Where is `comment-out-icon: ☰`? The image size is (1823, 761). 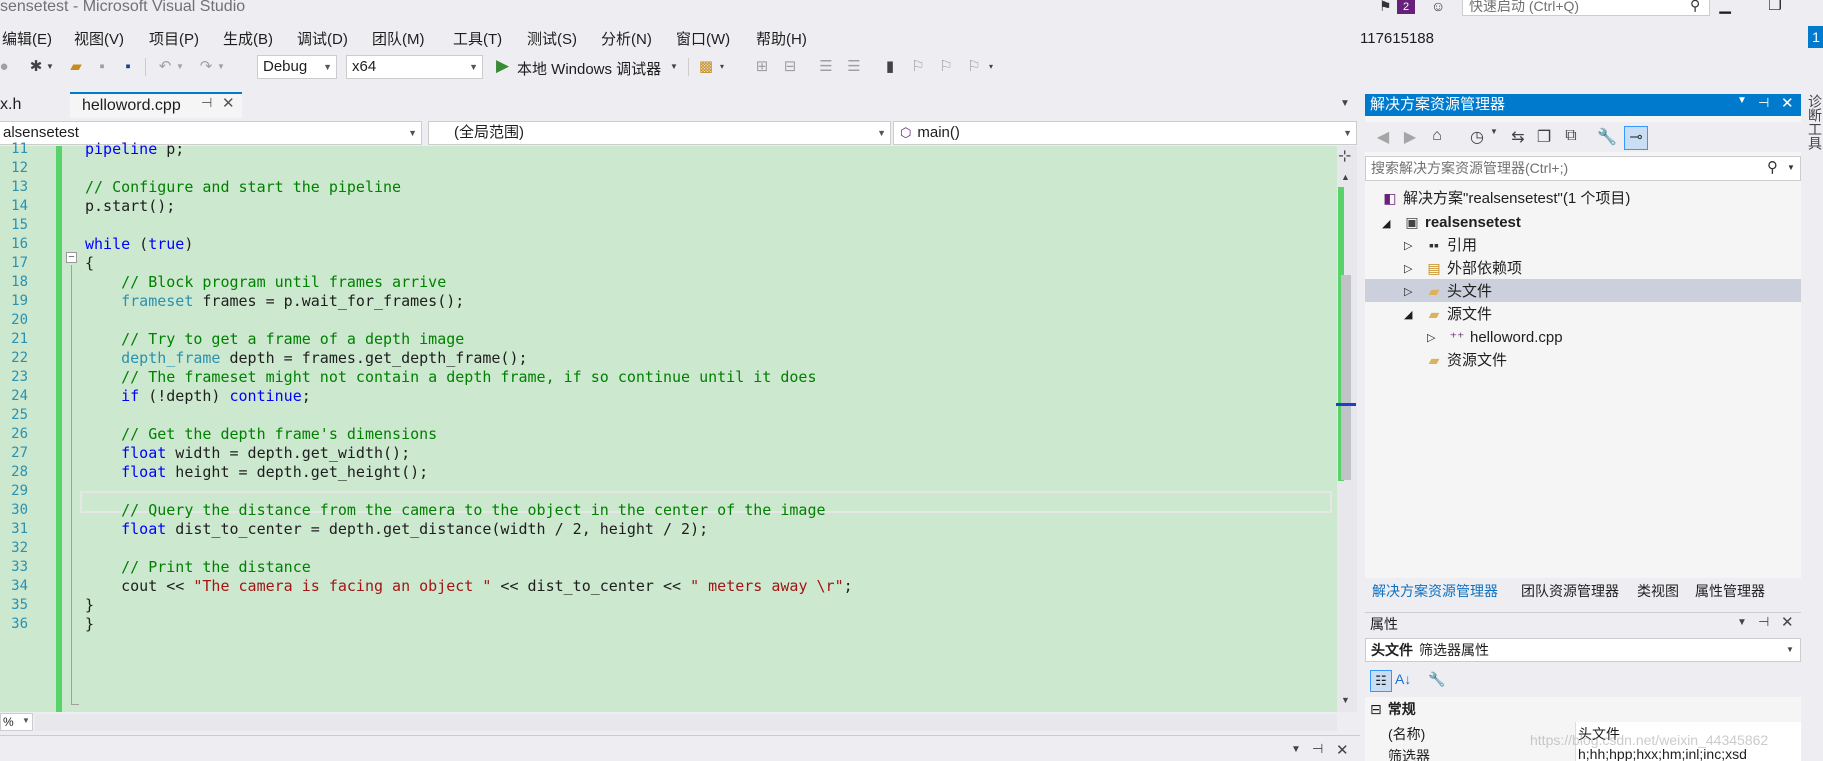 comment-out-icon: ☰ is located at coordinates (826, 67).